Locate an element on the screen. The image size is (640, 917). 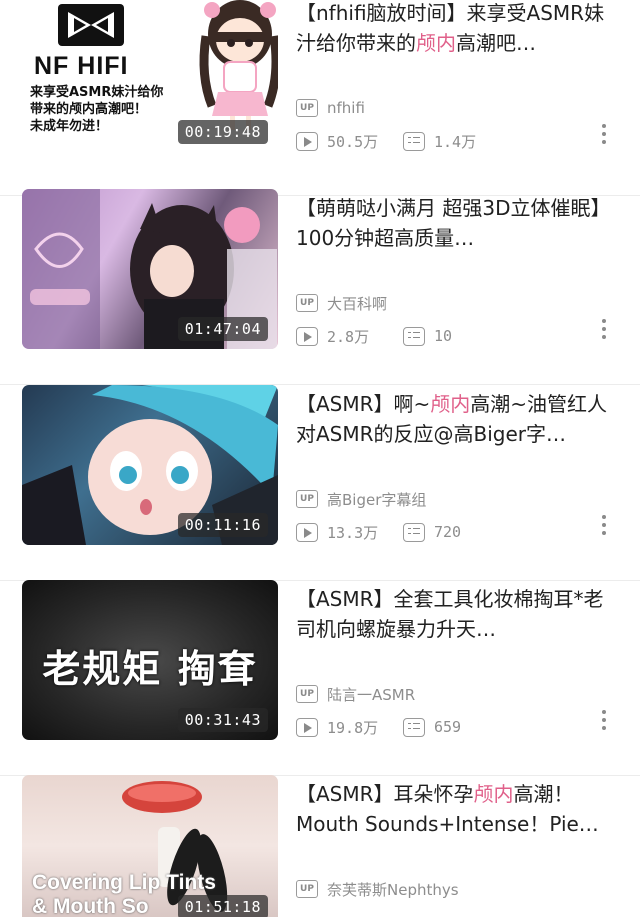
uploader-name: 大百科啊 is located at coordinates (357, 303).